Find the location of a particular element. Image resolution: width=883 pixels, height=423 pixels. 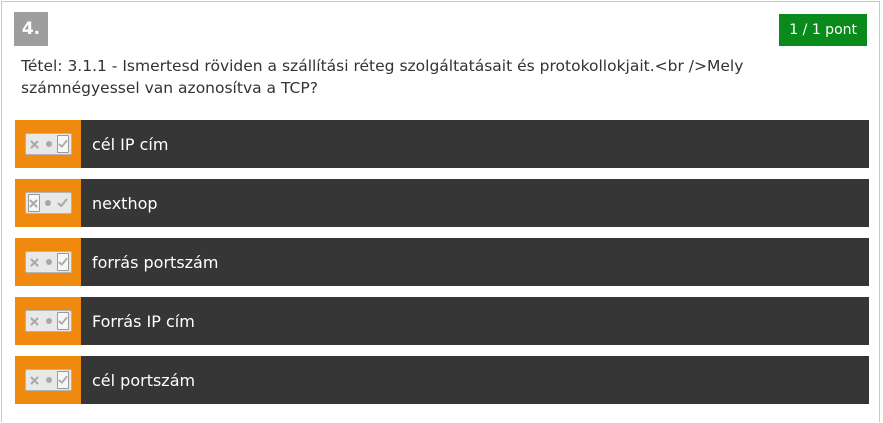

answer-label: Forrás IP cím is located at coordinates (143, 321).